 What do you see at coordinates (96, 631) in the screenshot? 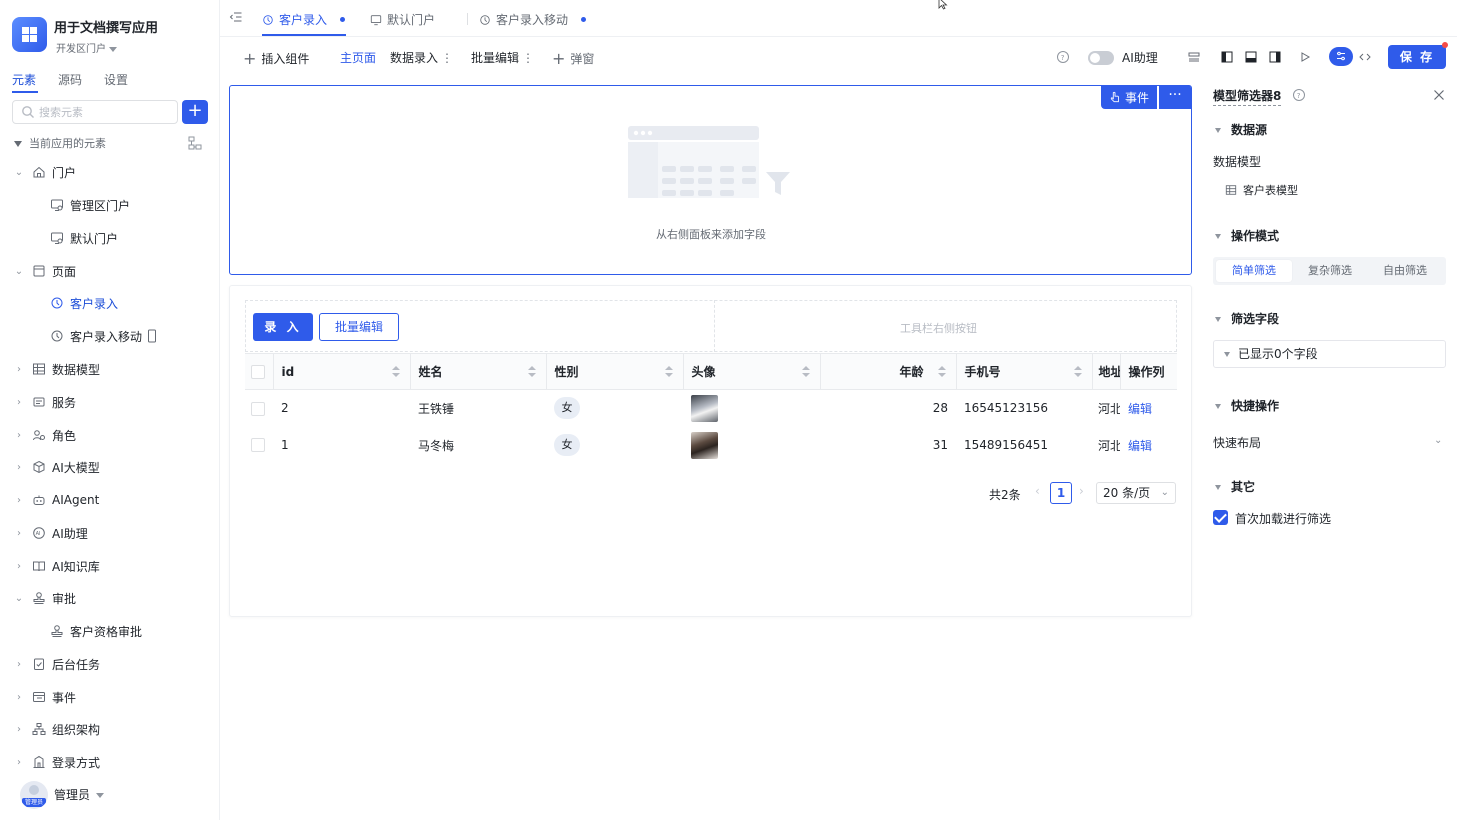
I see `sidebar-item-customer-approval: 客户资格审批` at bounding box center [96, 631].